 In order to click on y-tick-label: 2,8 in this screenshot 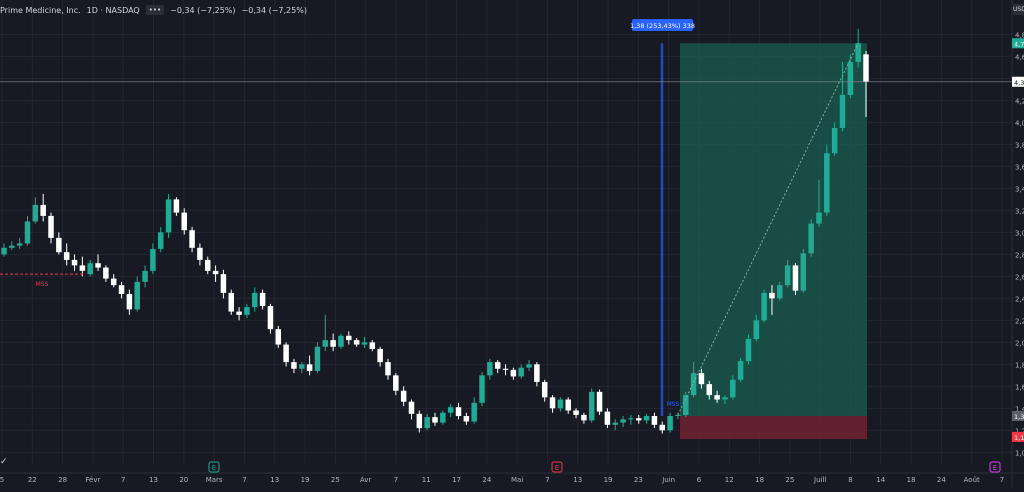, I will do `click(1019, 255)`.